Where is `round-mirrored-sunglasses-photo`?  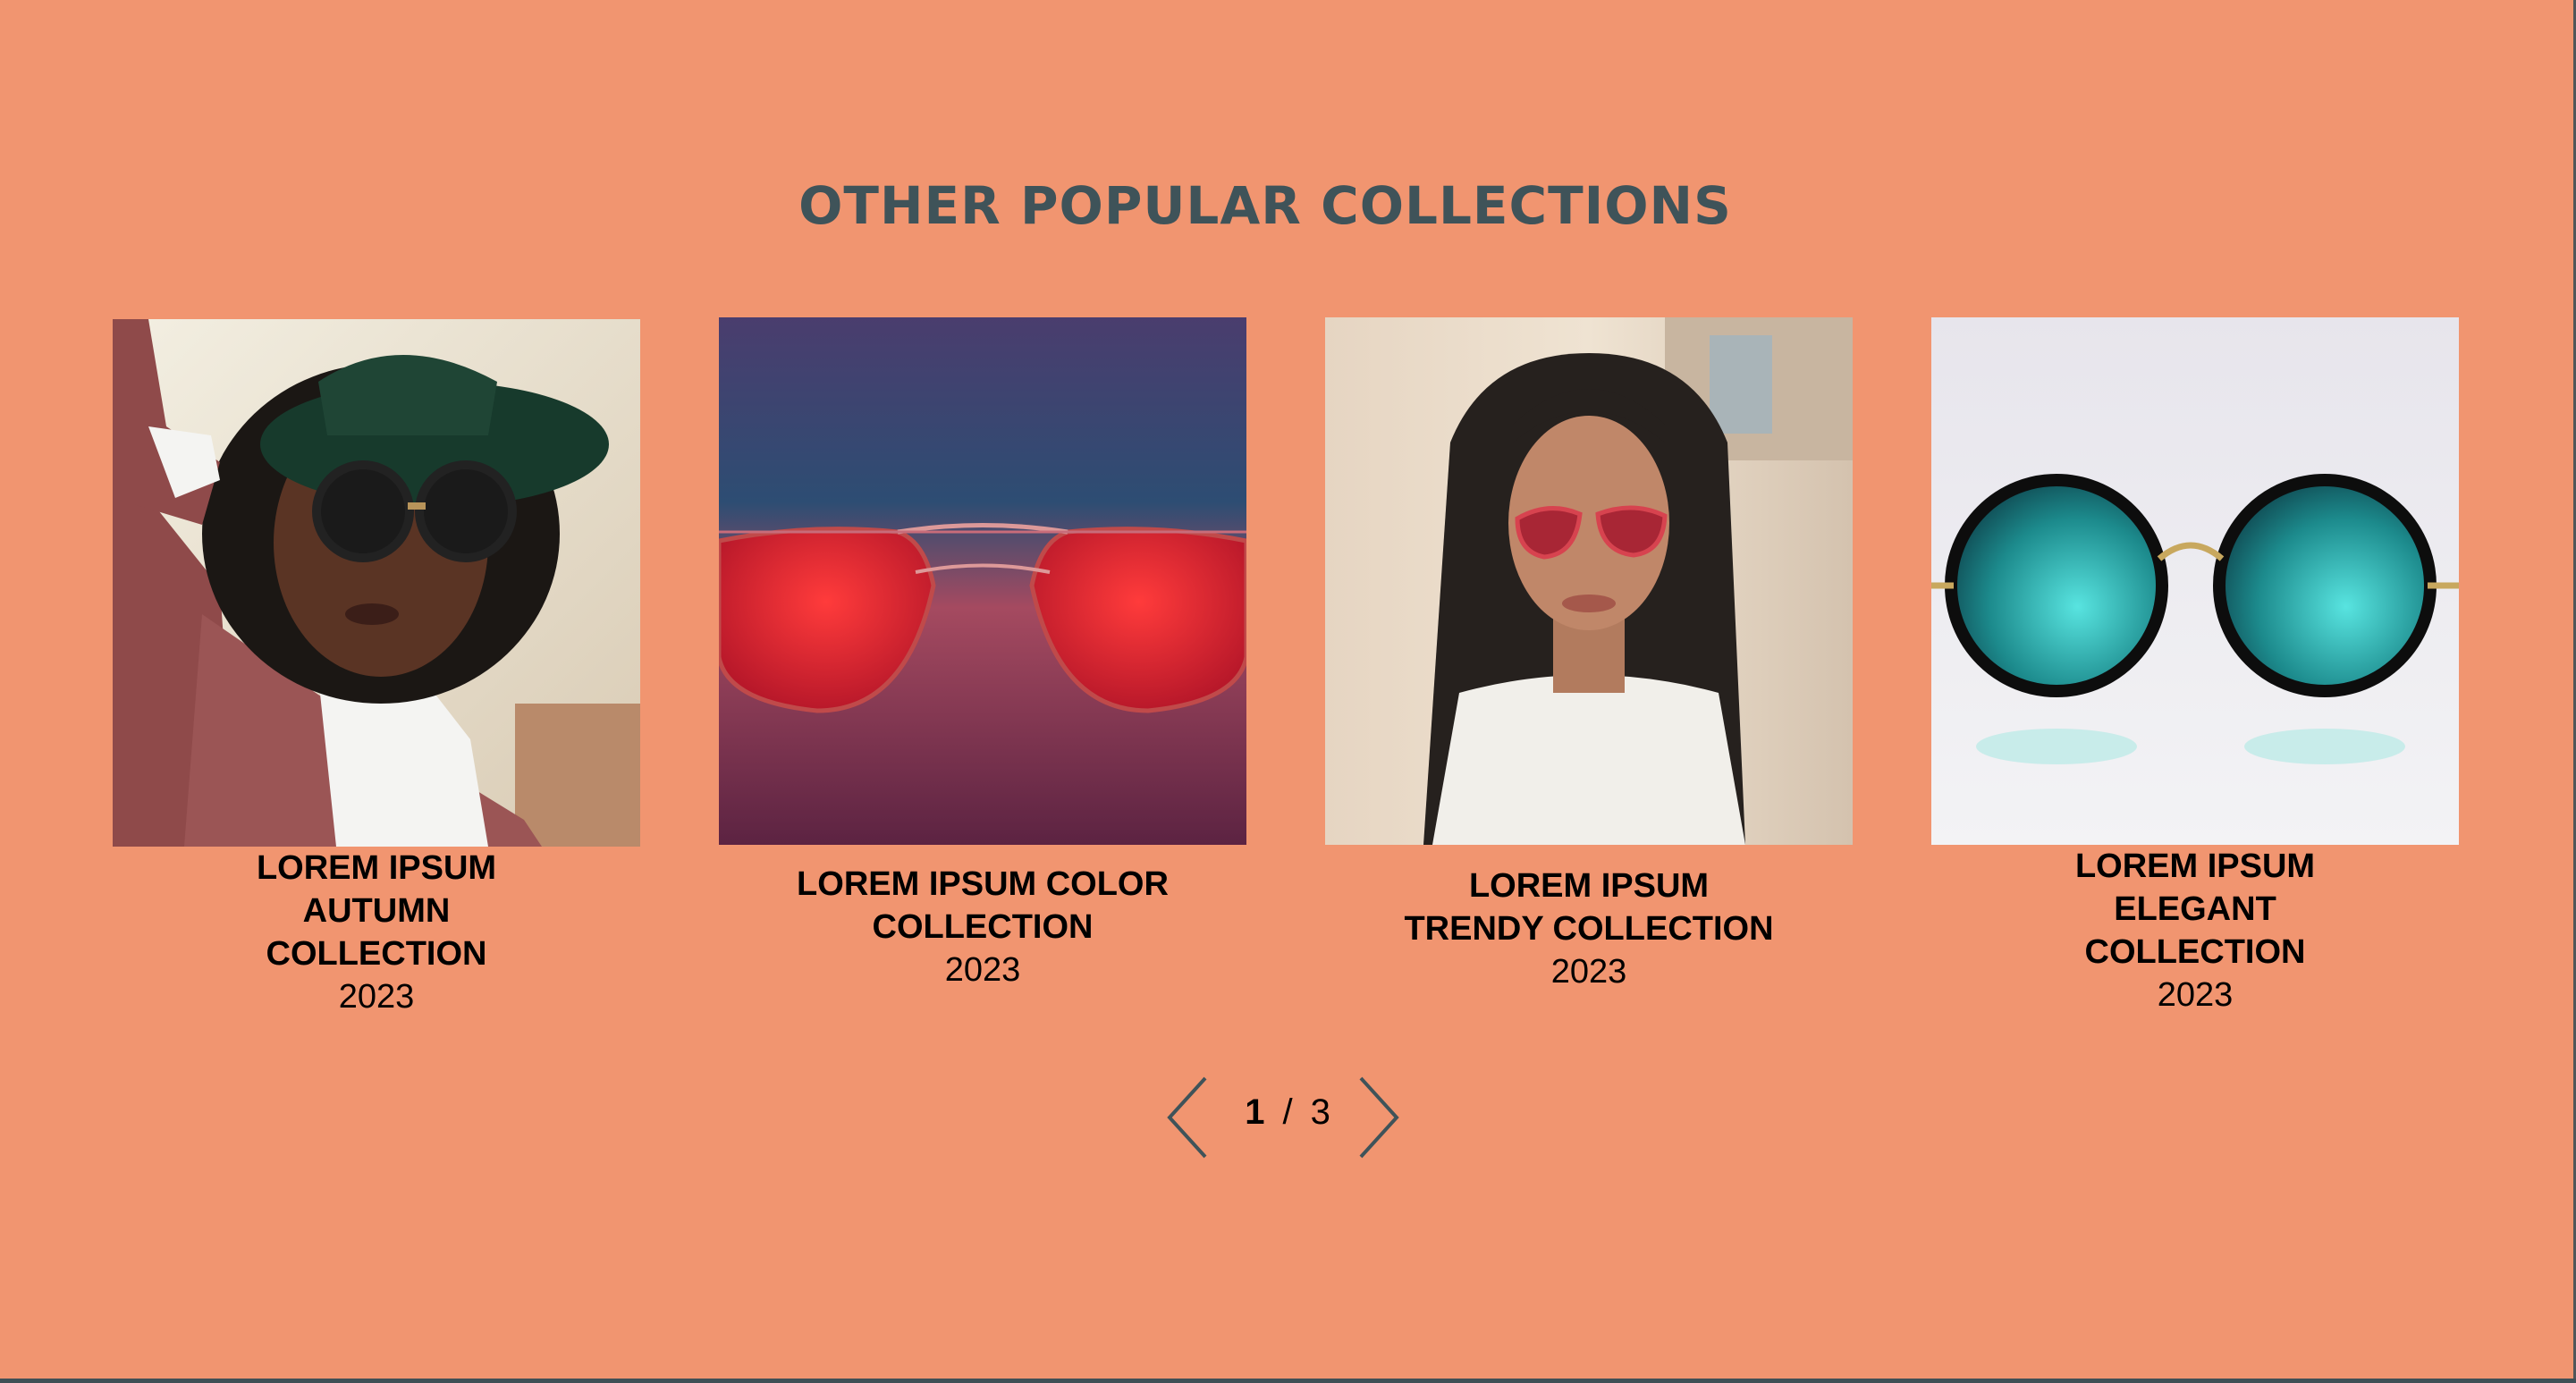 round-mirrored-sunglasses-photo is located at coordinates (2195, 581).